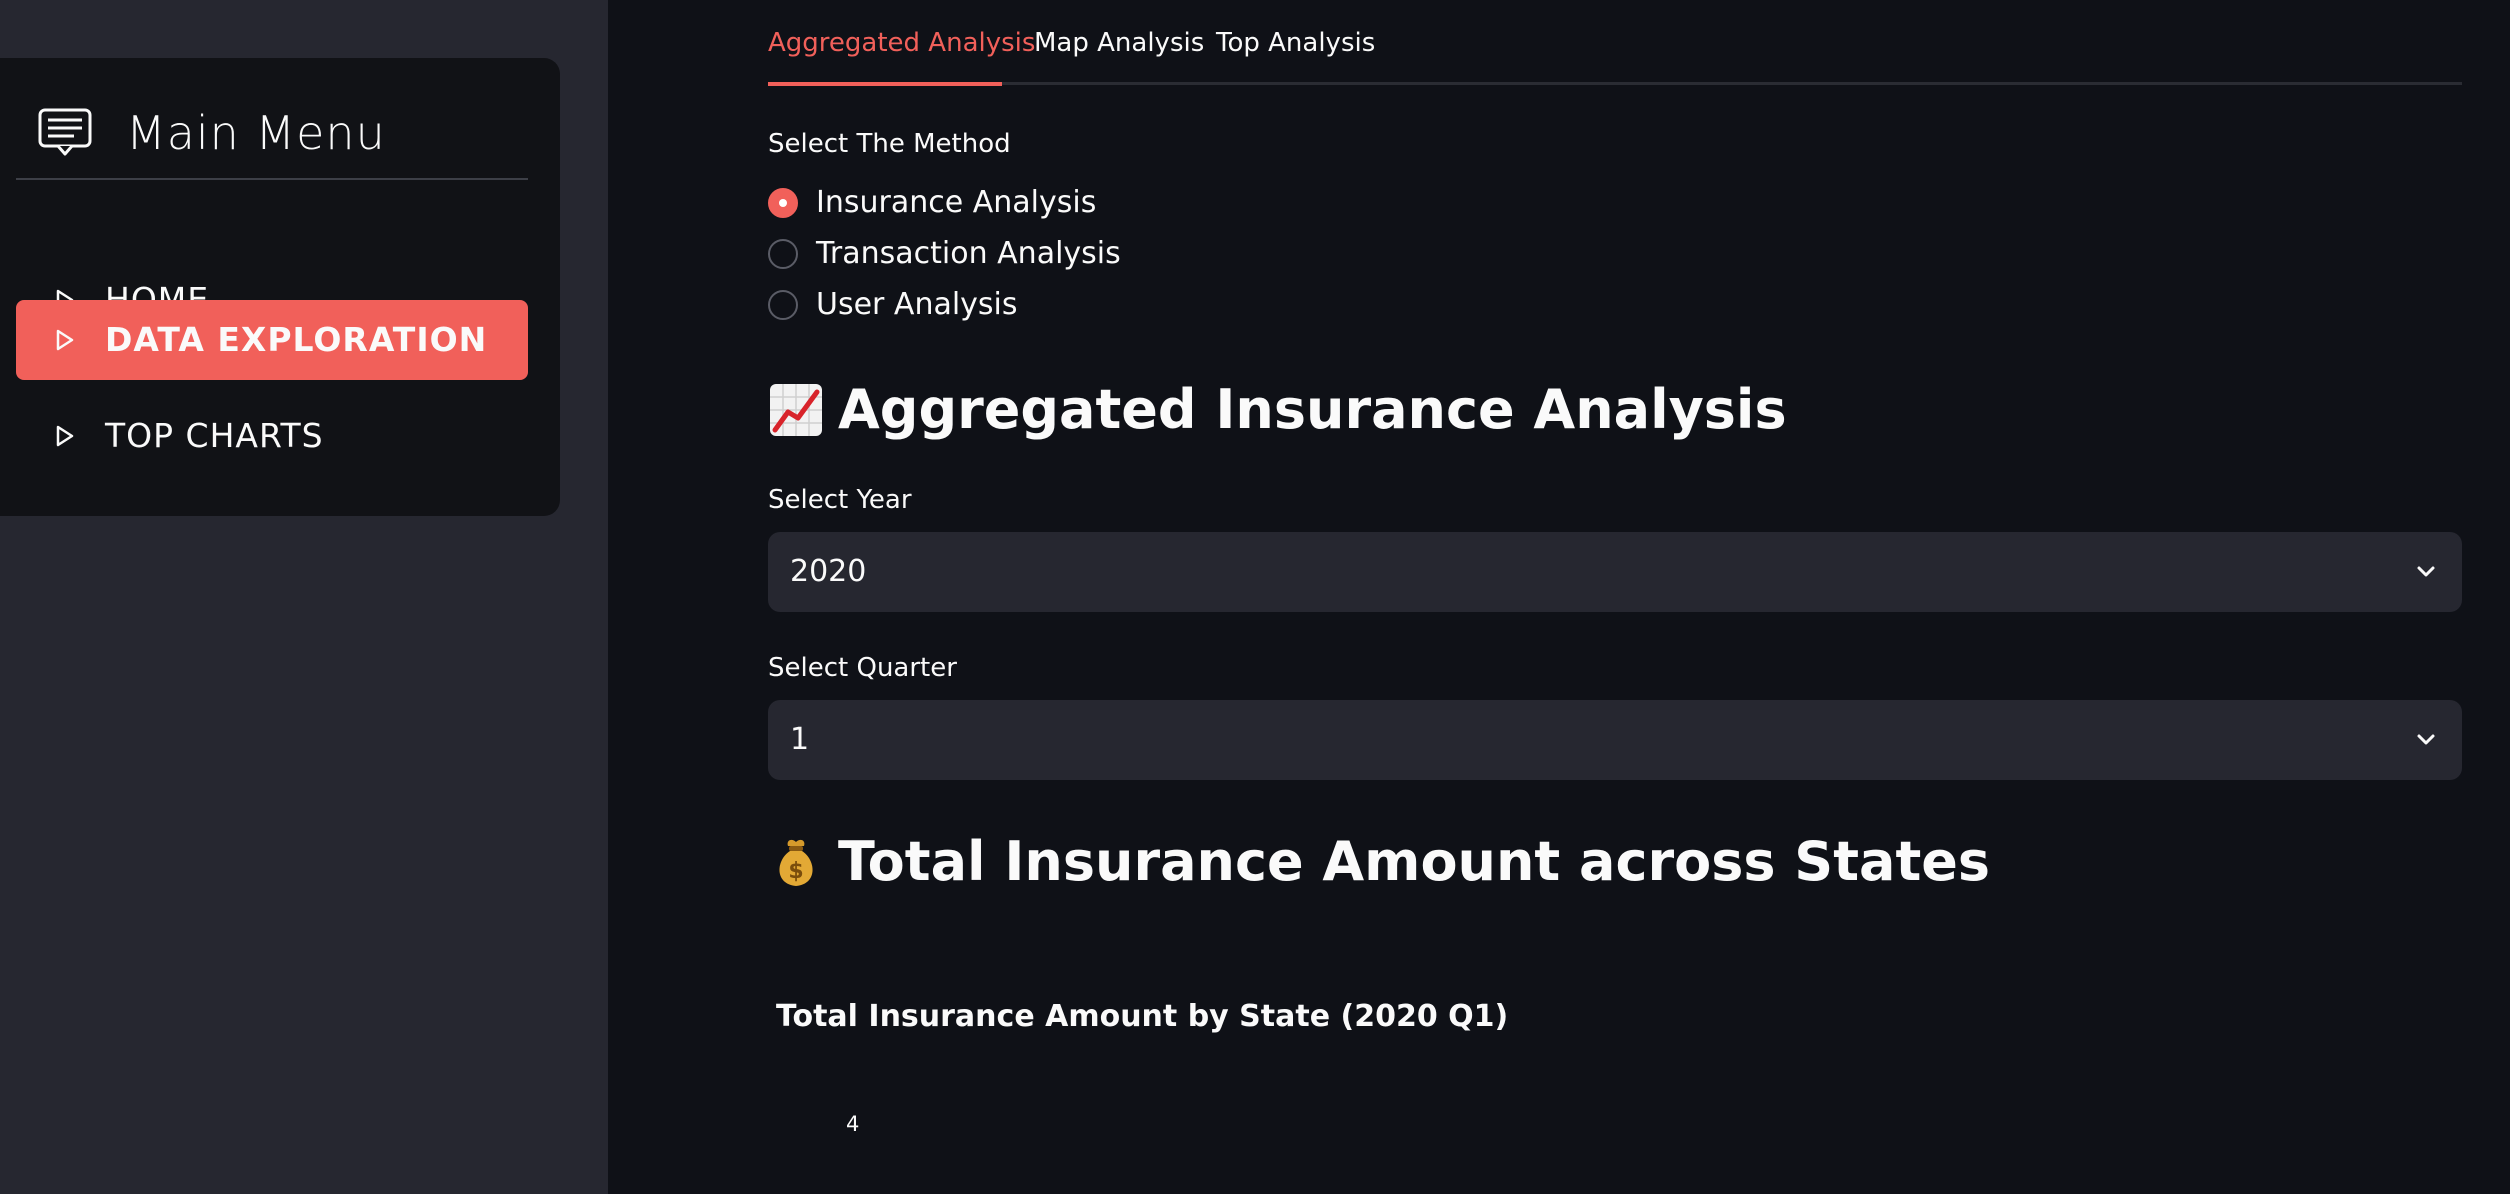  What do you see at coordinates (1414, 861) in the screenshot?
I see `chart-section-heading-text: Total Insurance Amount across States` at bounding box center [1414, 861].